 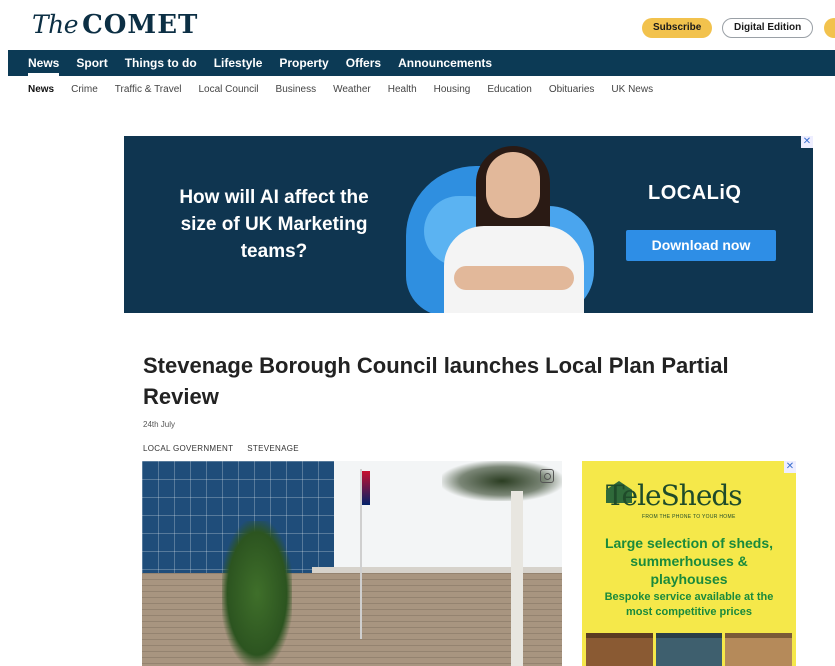 What do you see at coordinates (84, 89) in the screenshot?
I see `sub-nav-crime: Crime` at bounding box center [84, 89].